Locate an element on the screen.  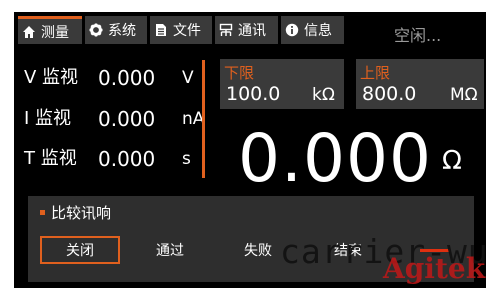
orange-divider is located at coordinates (203, 119).